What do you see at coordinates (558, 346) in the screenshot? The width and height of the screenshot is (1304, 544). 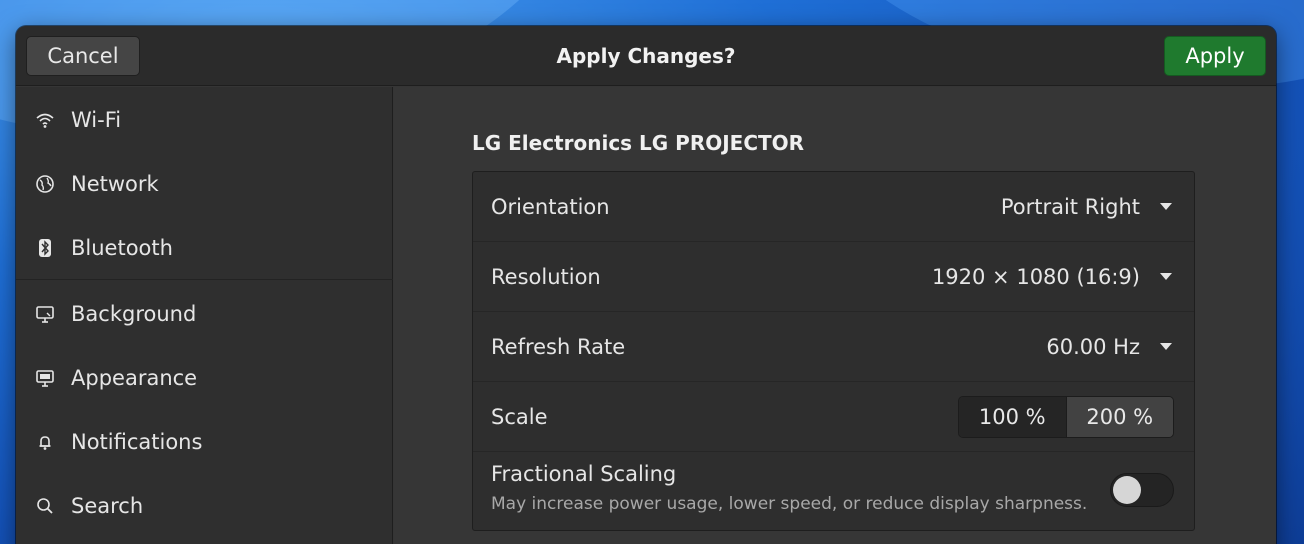 I see `refresh-rate-label: Refresh Rate` at bounding box center [558, 346].